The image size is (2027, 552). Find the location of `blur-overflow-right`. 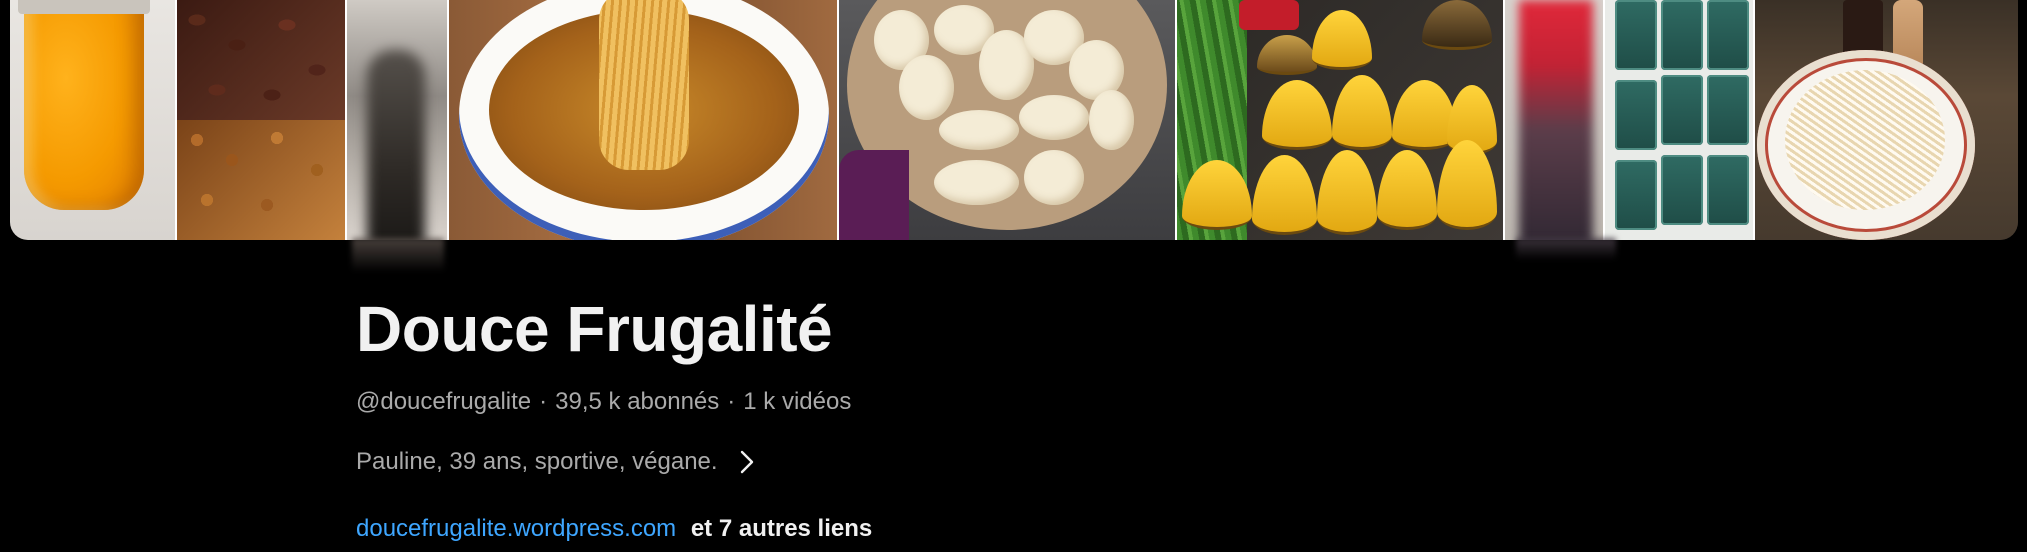

blur-overflow-right is located at coordinates (1566, 249).